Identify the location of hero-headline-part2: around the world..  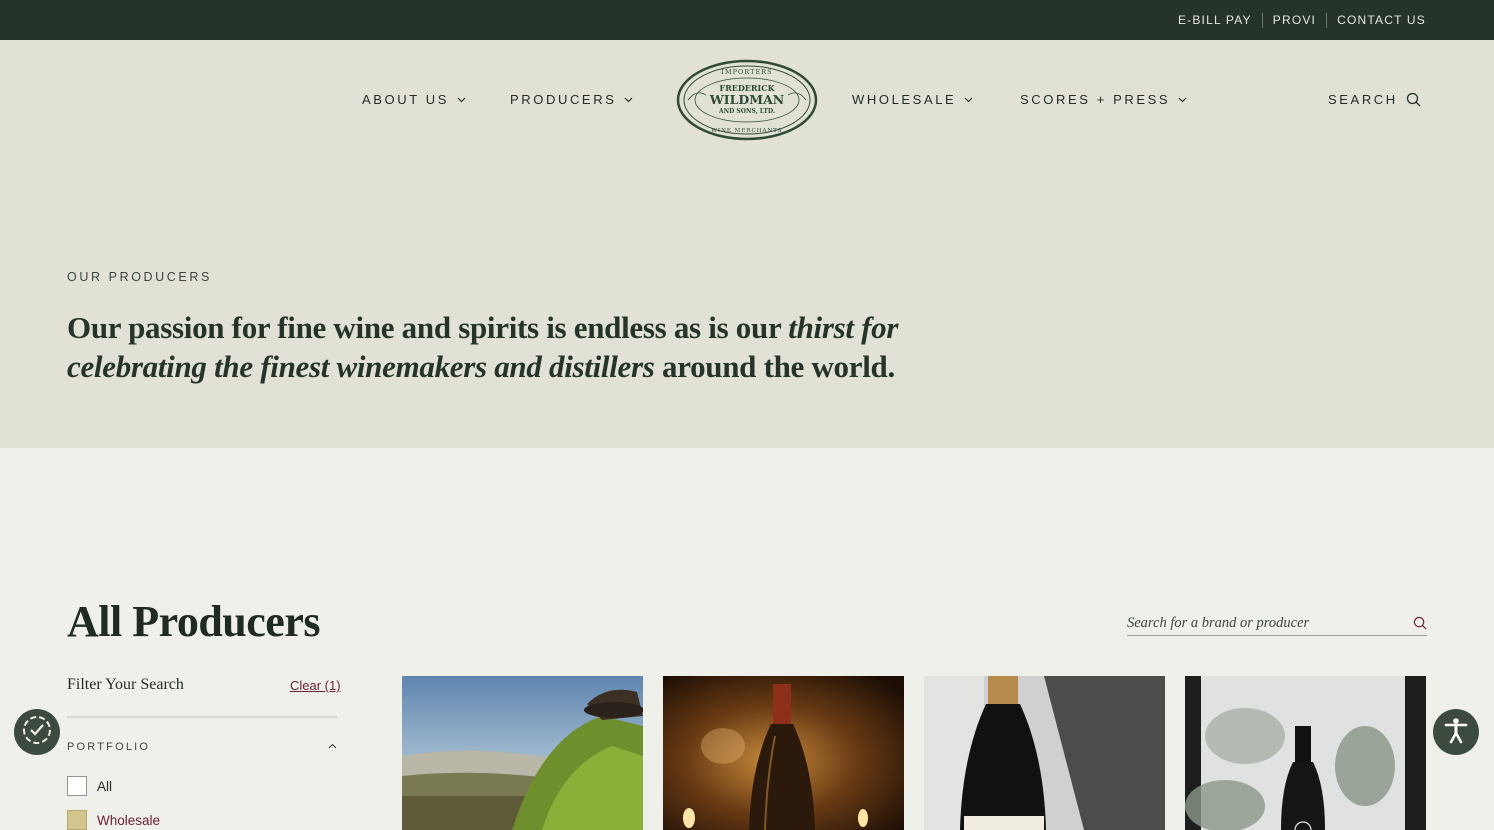
(774, 366).